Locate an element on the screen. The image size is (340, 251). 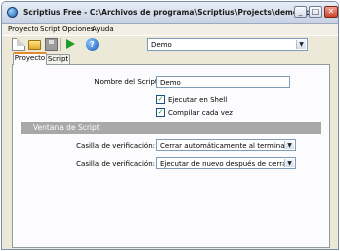
menu-script: Script is located at coordinates (50, 29).